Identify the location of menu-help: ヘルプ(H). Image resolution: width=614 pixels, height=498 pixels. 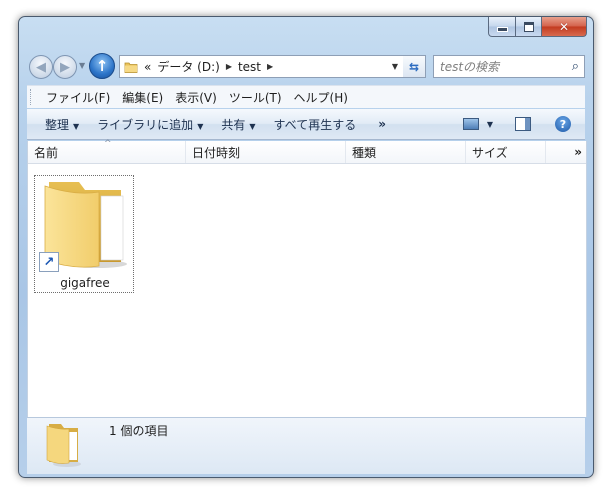
(321, 97).